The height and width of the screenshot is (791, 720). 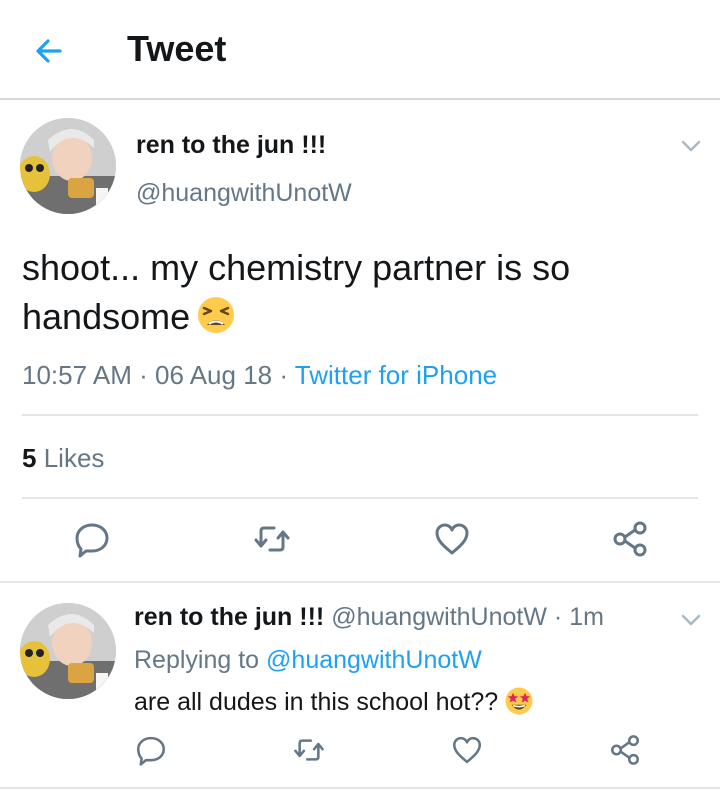 I want to click on likes-count: 5 Likes, so click(x=63, y=458).